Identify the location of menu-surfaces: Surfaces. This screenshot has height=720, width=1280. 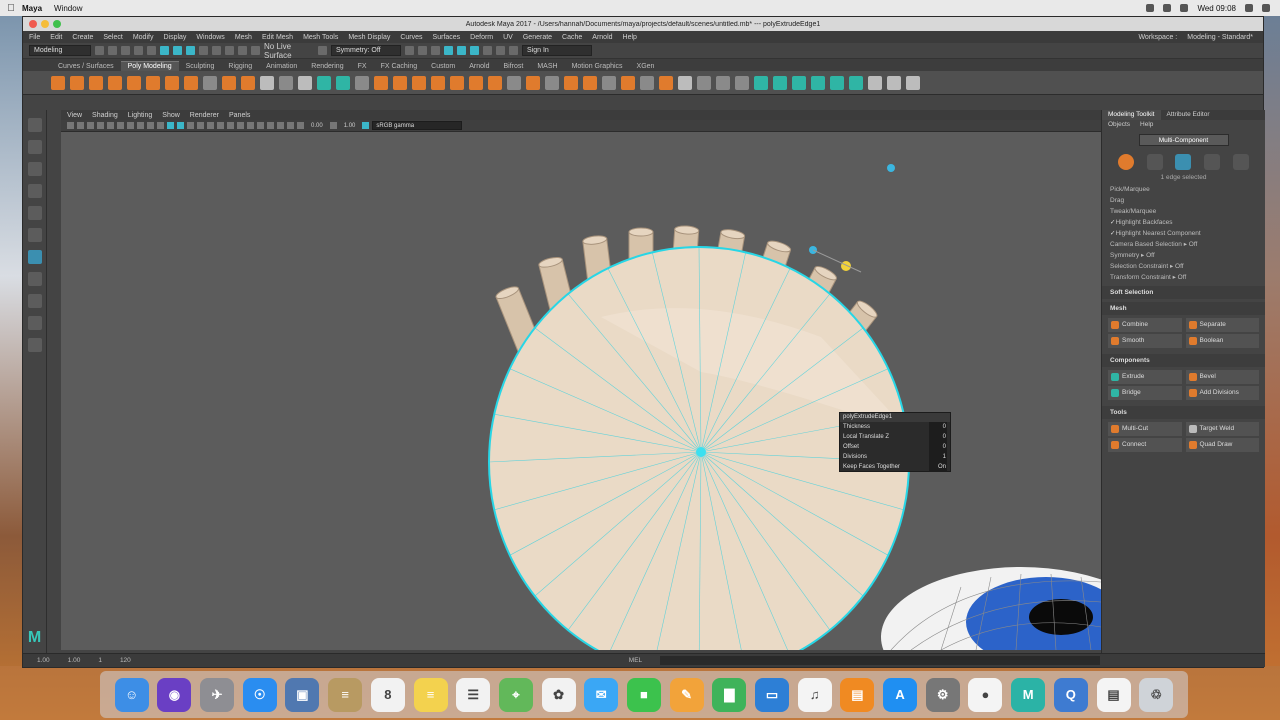
(447, 37).